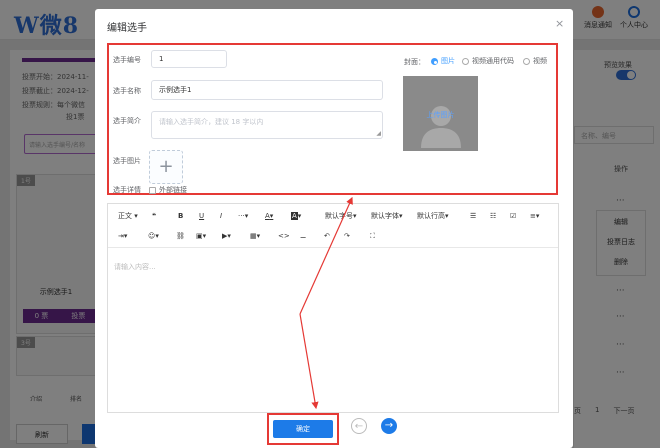 This screenshot has height=448, width=660. Describe the element at coordinates (387, 216) in the screenshot. I see `font-family-select: 默认字体▾` at that location.